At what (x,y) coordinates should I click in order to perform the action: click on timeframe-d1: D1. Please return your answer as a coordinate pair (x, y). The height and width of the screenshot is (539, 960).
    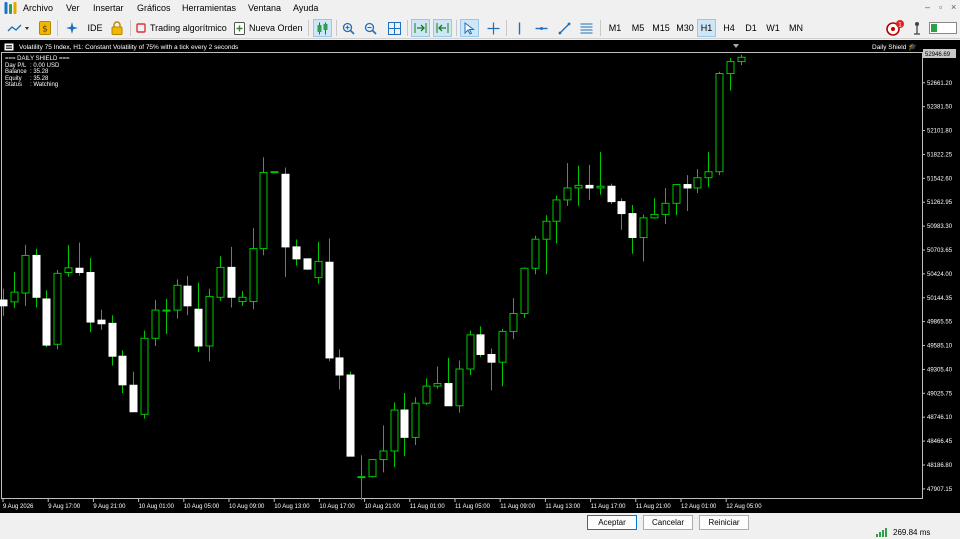
    Looking at the image, I should click on (751, 28).